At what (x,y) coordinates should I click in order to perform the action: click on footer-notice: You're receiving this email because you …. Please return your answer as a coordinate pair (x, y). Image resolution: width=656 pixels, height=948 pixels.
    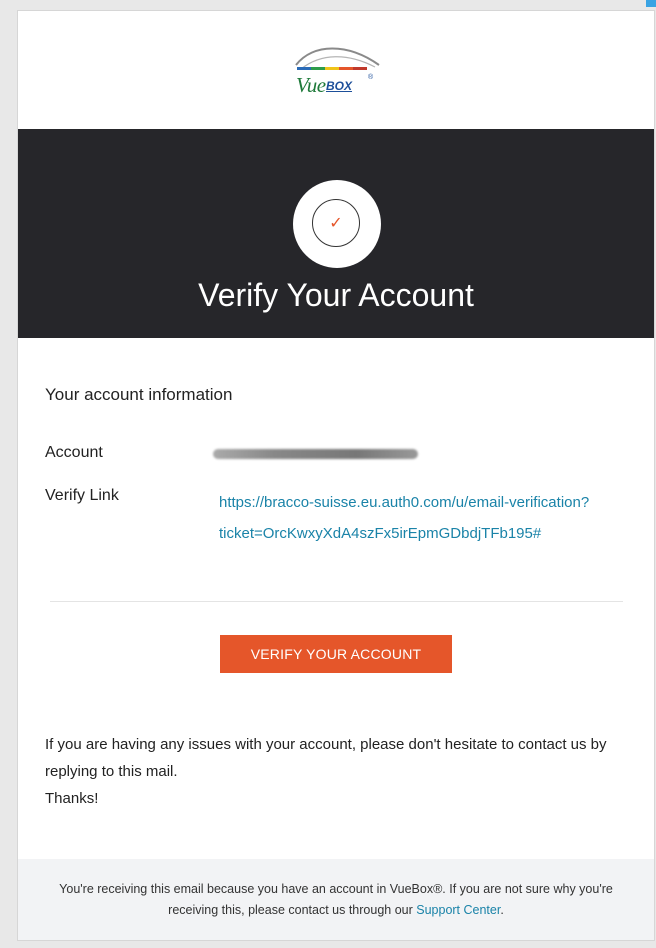
    Looking at the image, I should click on (336, 899).